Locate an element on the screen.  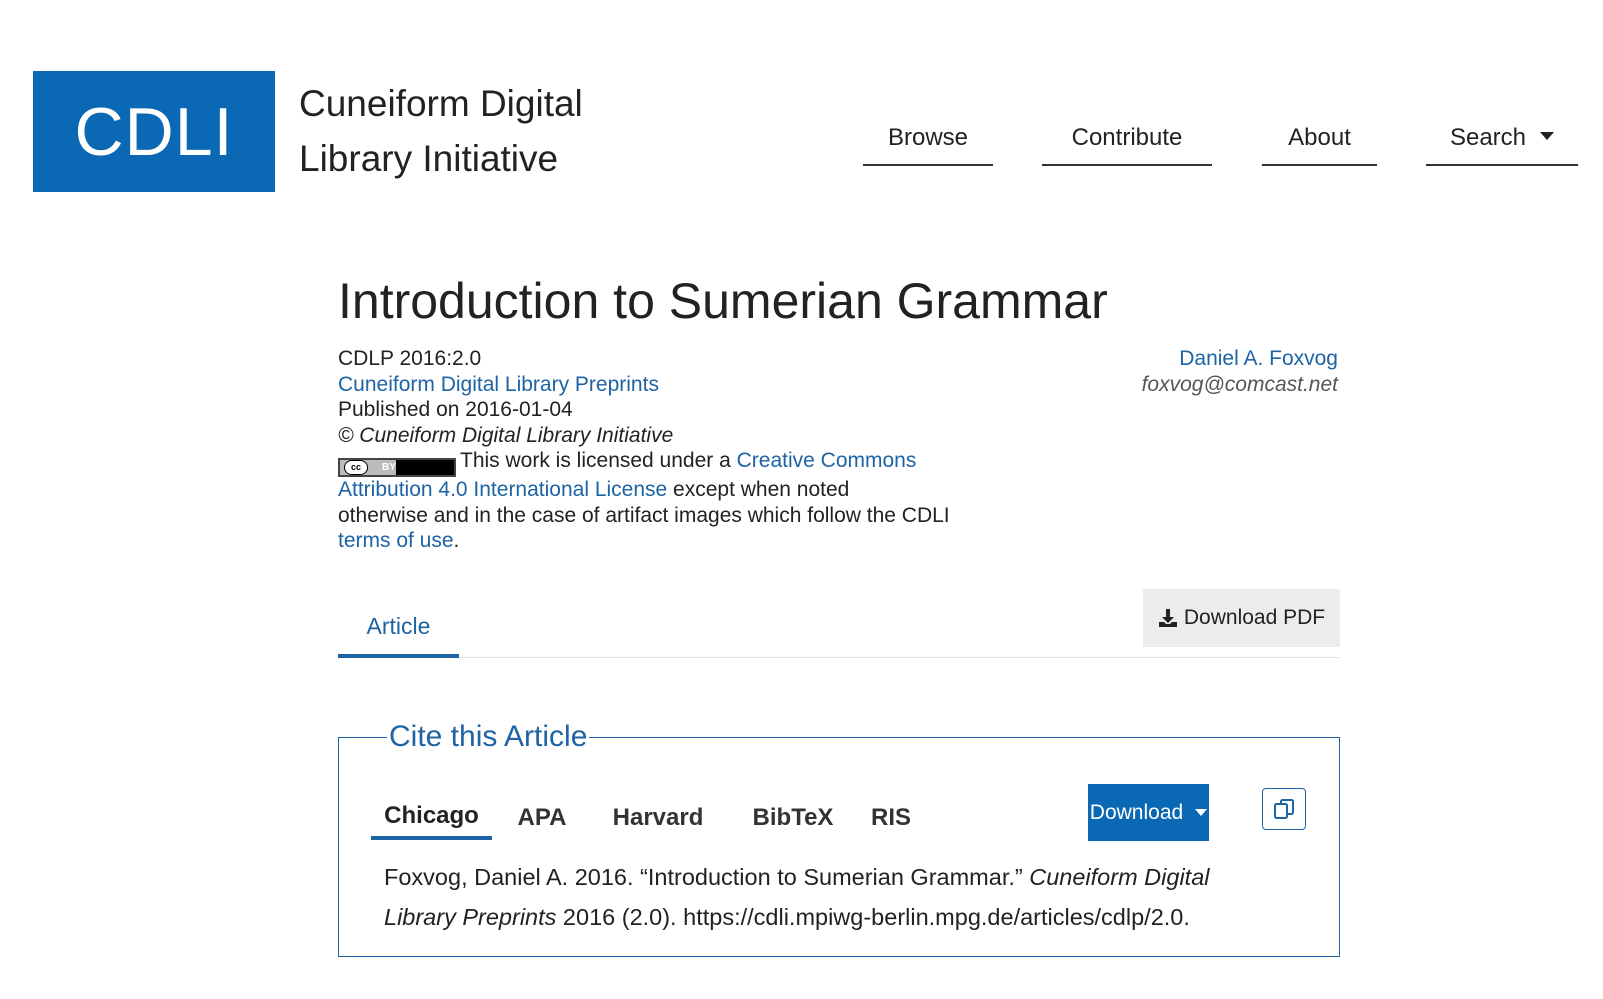
logo-text: CDLI is located at coordinates (154, 131).